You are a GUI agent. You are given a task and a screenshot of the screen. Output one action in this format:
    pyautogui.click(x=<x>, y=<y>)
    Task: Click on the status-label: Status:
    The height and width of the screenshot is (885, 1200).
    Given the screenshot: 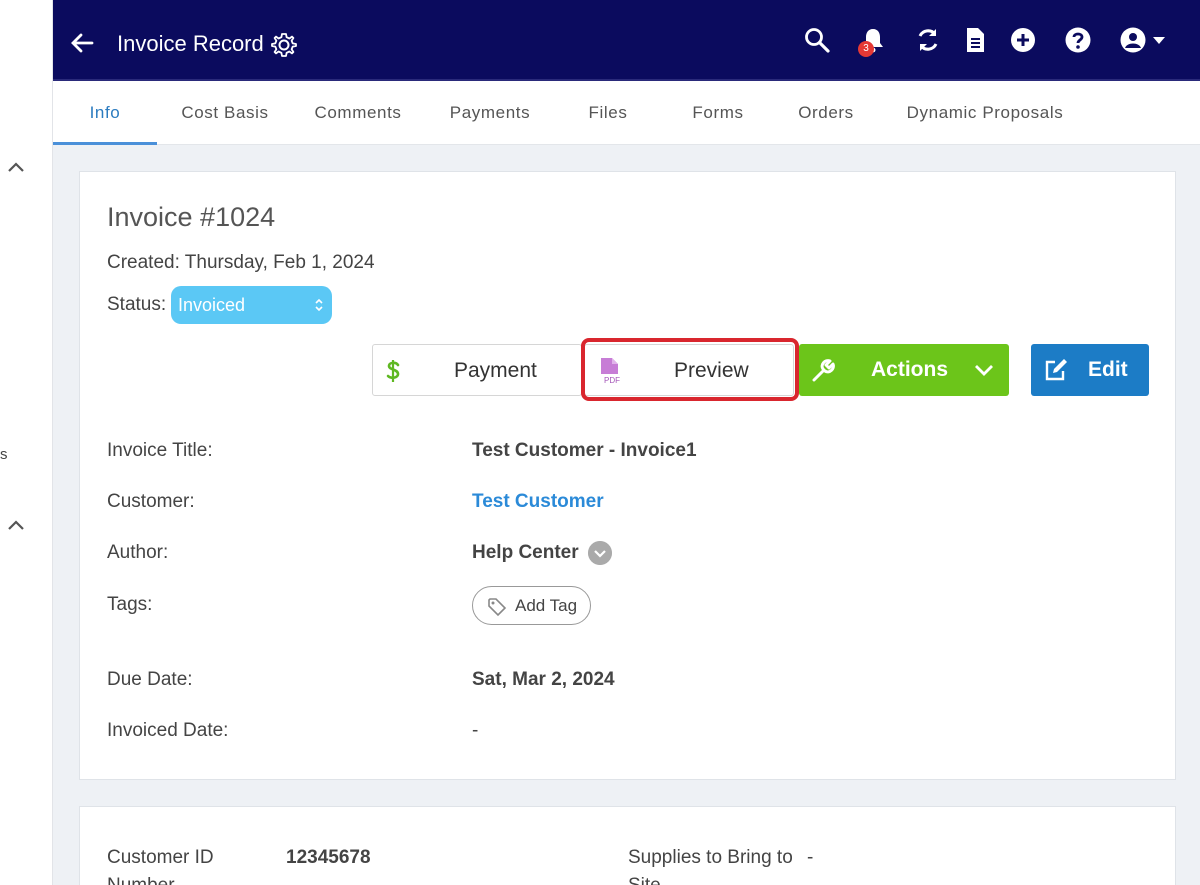 What is the action you would take?
    pyautogui.click(x=137, y=304)
    